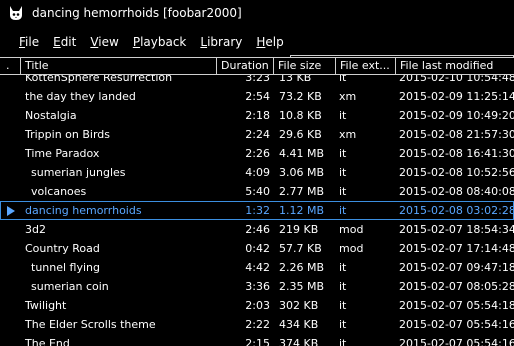 The height and width of the screenshot is (346, 514). What do you see at coordinates (57, 42) in the screenshot?
I see `menu-accelerator: E` at bounding box center [57, 42].